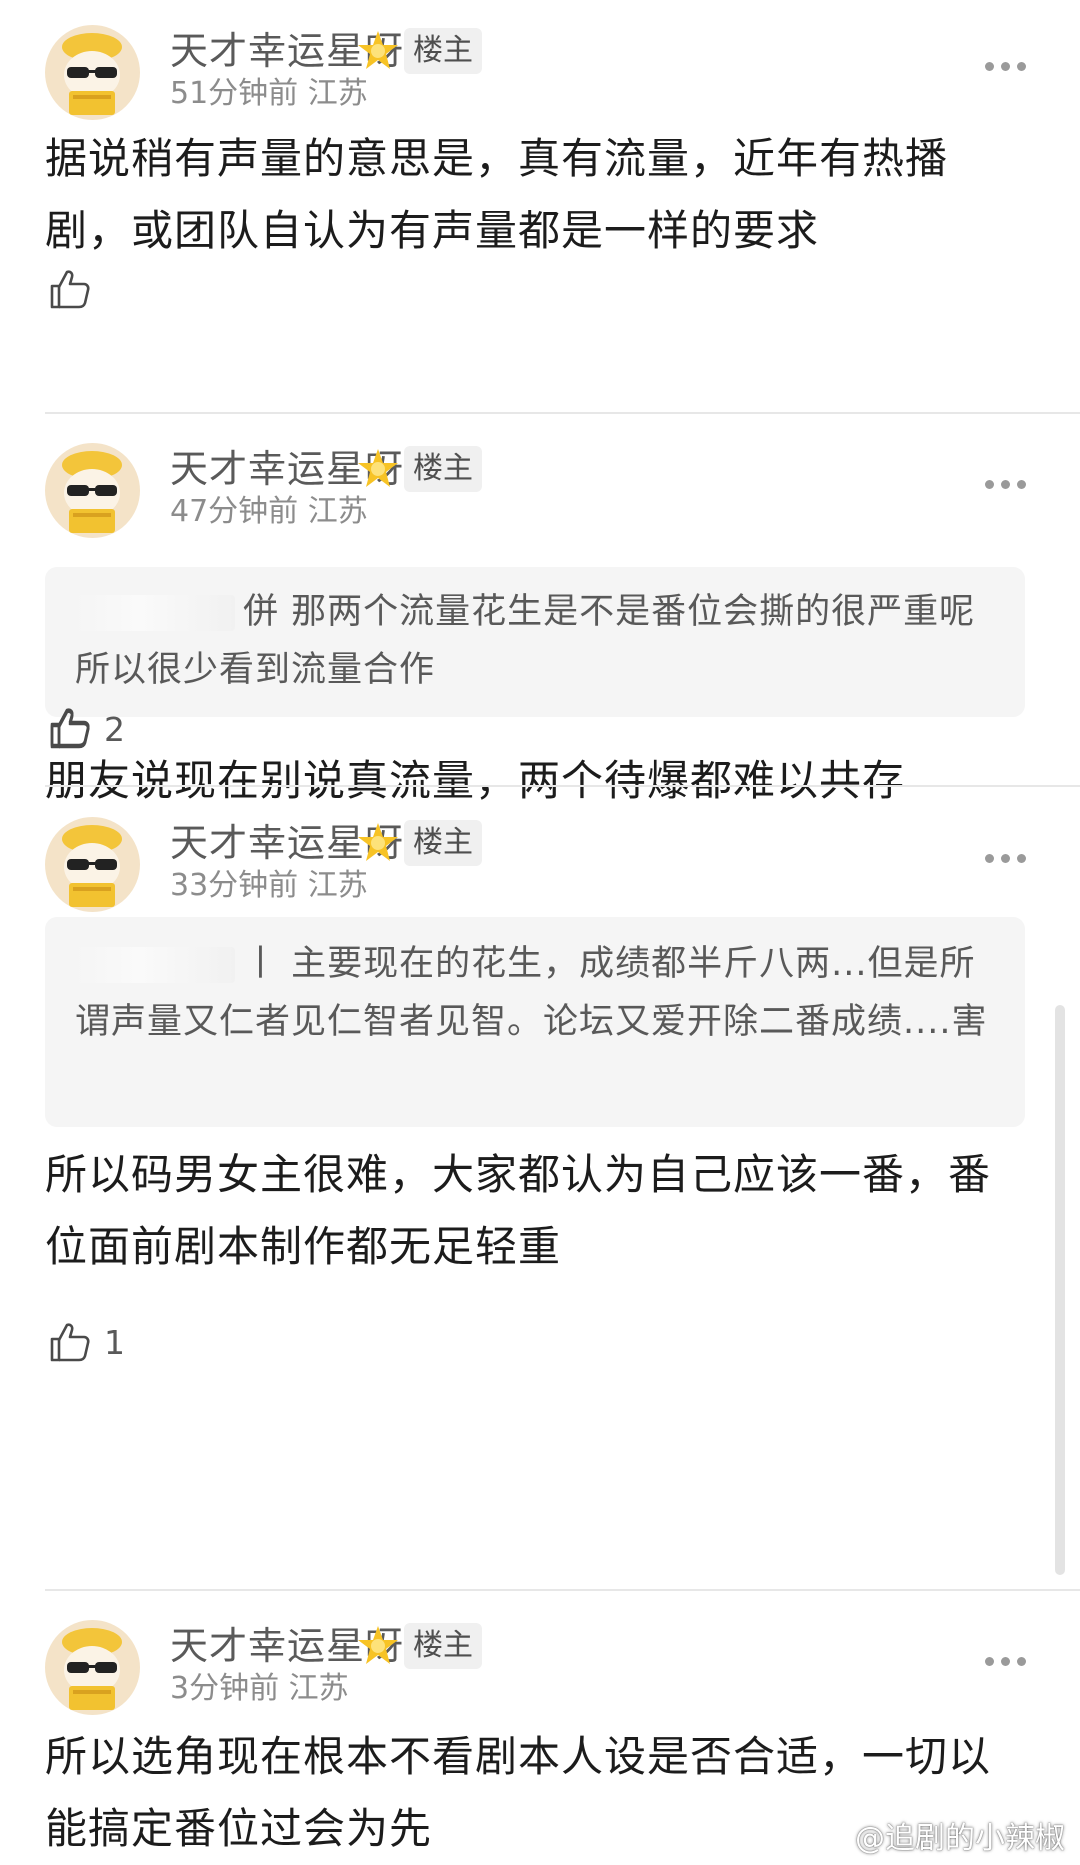  I want to click on like-count: 1, so click(114, 1342).